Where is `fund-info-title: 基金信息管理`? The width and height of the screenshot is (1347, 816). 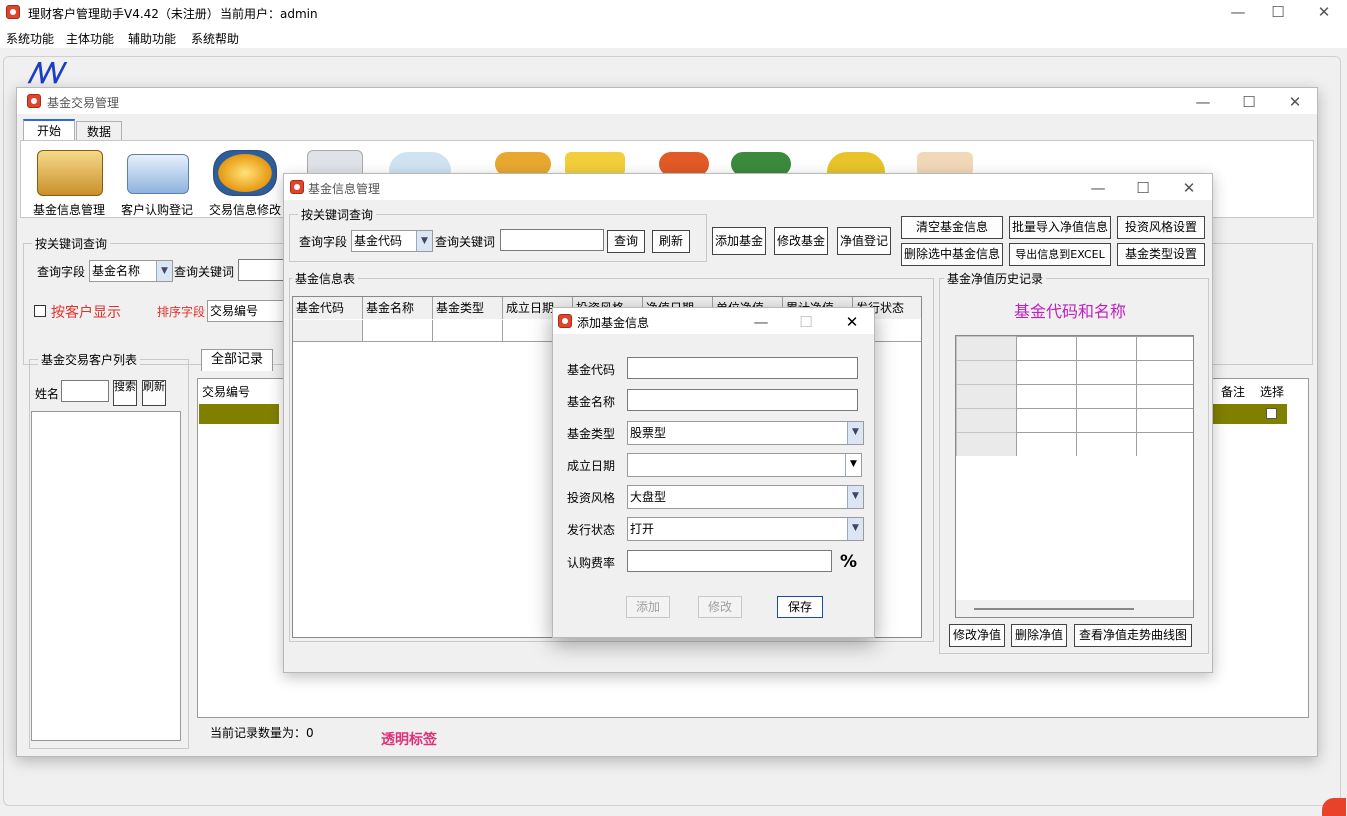
fund-info-title: 基金信息管理 is located at coordinates (344, 189).